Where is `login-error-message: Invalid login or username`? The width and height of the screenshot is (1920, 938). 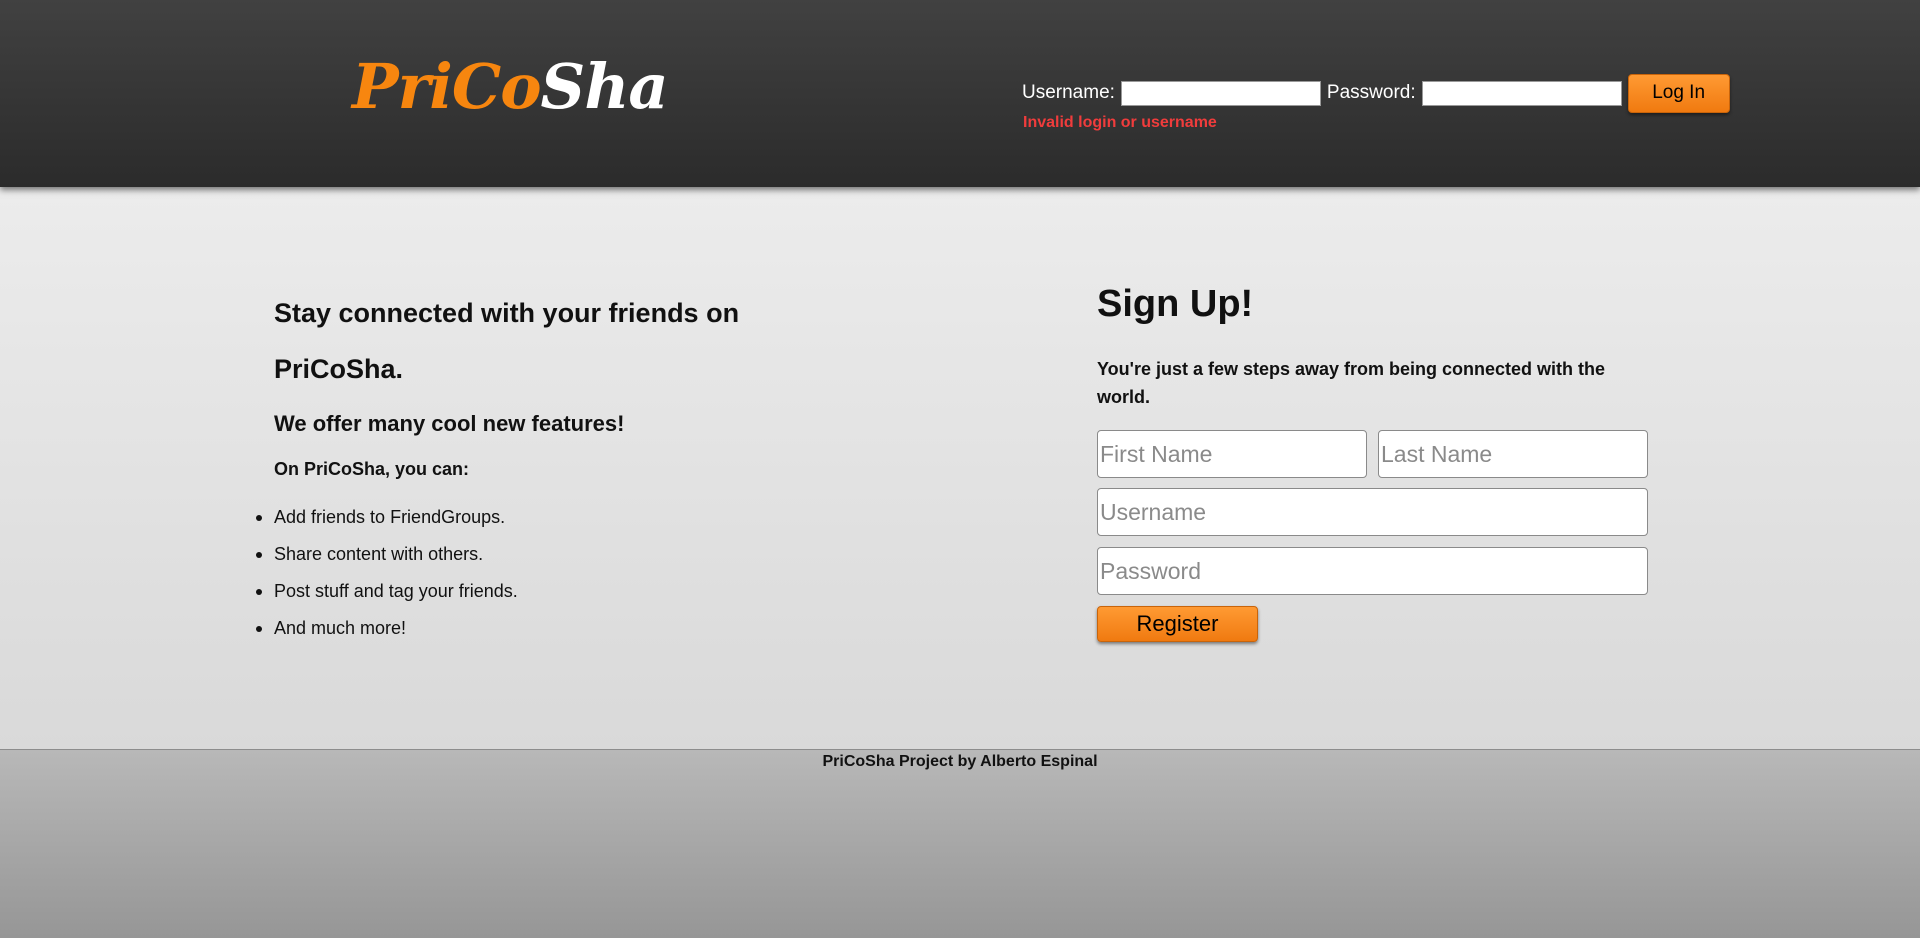
login-error-message: Invalid login or username is located at coordinates (1120, 122).